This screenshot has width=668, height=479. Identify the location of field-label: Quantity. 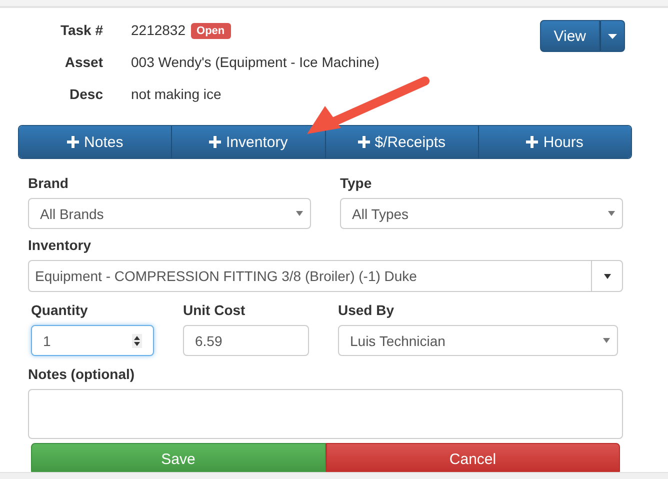
(60, 310).